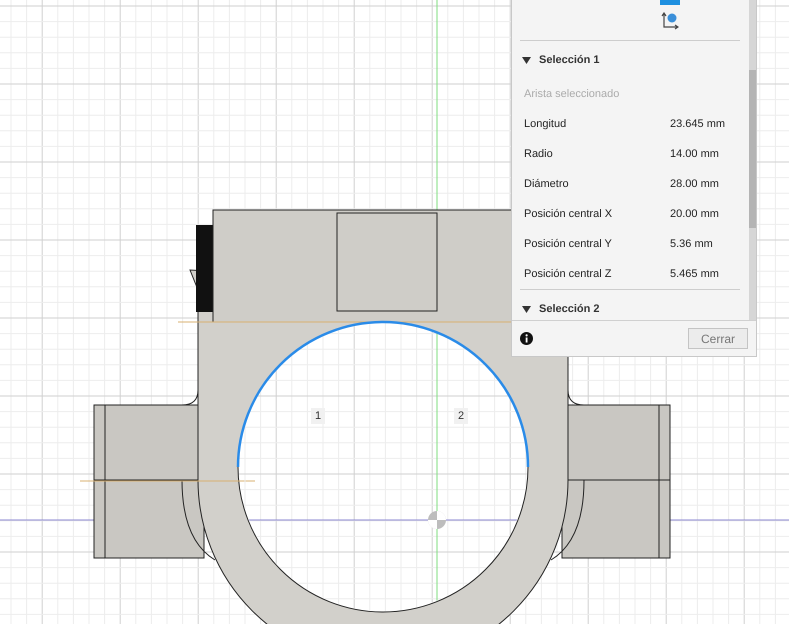 This screenshot has height=624, width=789. I want to click on section-title: Selección 2, so click(569, 309).